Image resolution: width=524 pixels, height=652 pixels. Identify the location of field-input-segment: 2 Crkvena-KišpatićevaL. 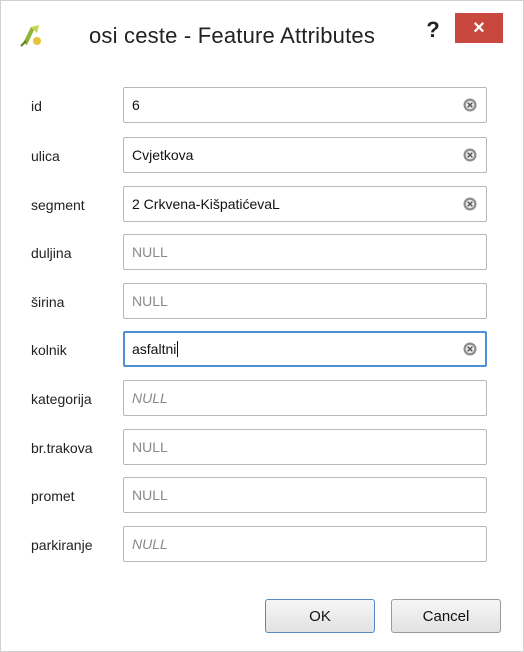
(305, 204).